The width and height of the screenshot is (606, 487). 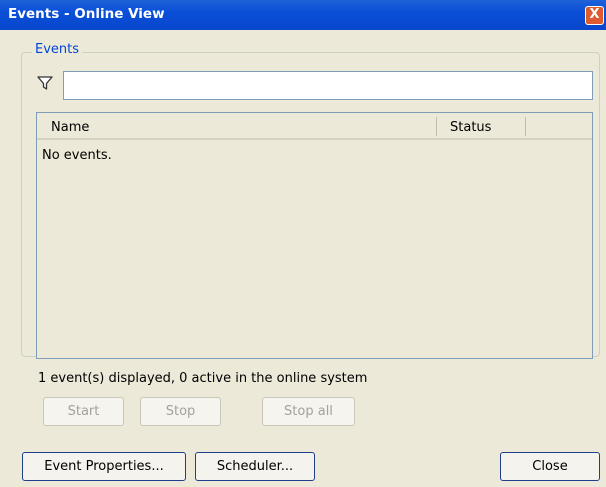 I want to click on empty-list-message: No events., so click(x=77, y=155).